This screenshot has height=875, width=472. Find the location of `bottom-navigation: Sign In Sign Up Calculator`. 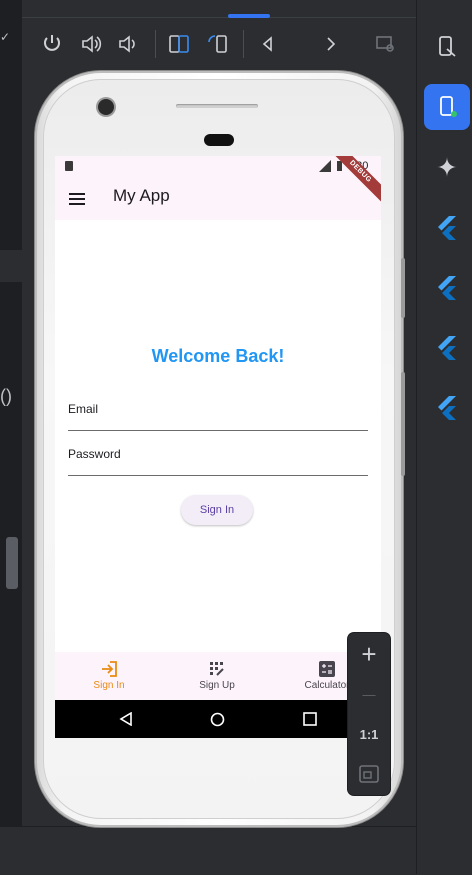

bottom-navigation: Sign In Sign Up Calculator is located at coordinates (218, 676).